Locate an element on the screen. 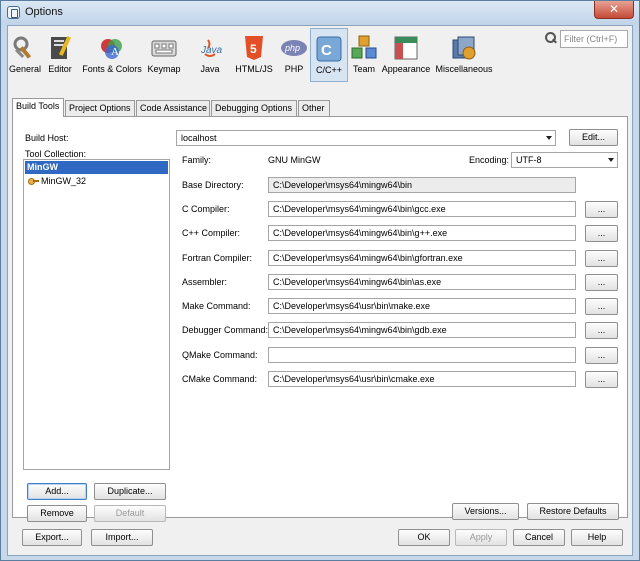 The image size is (640, 561). category-label: Appearance is located at coordinates (406, 69).